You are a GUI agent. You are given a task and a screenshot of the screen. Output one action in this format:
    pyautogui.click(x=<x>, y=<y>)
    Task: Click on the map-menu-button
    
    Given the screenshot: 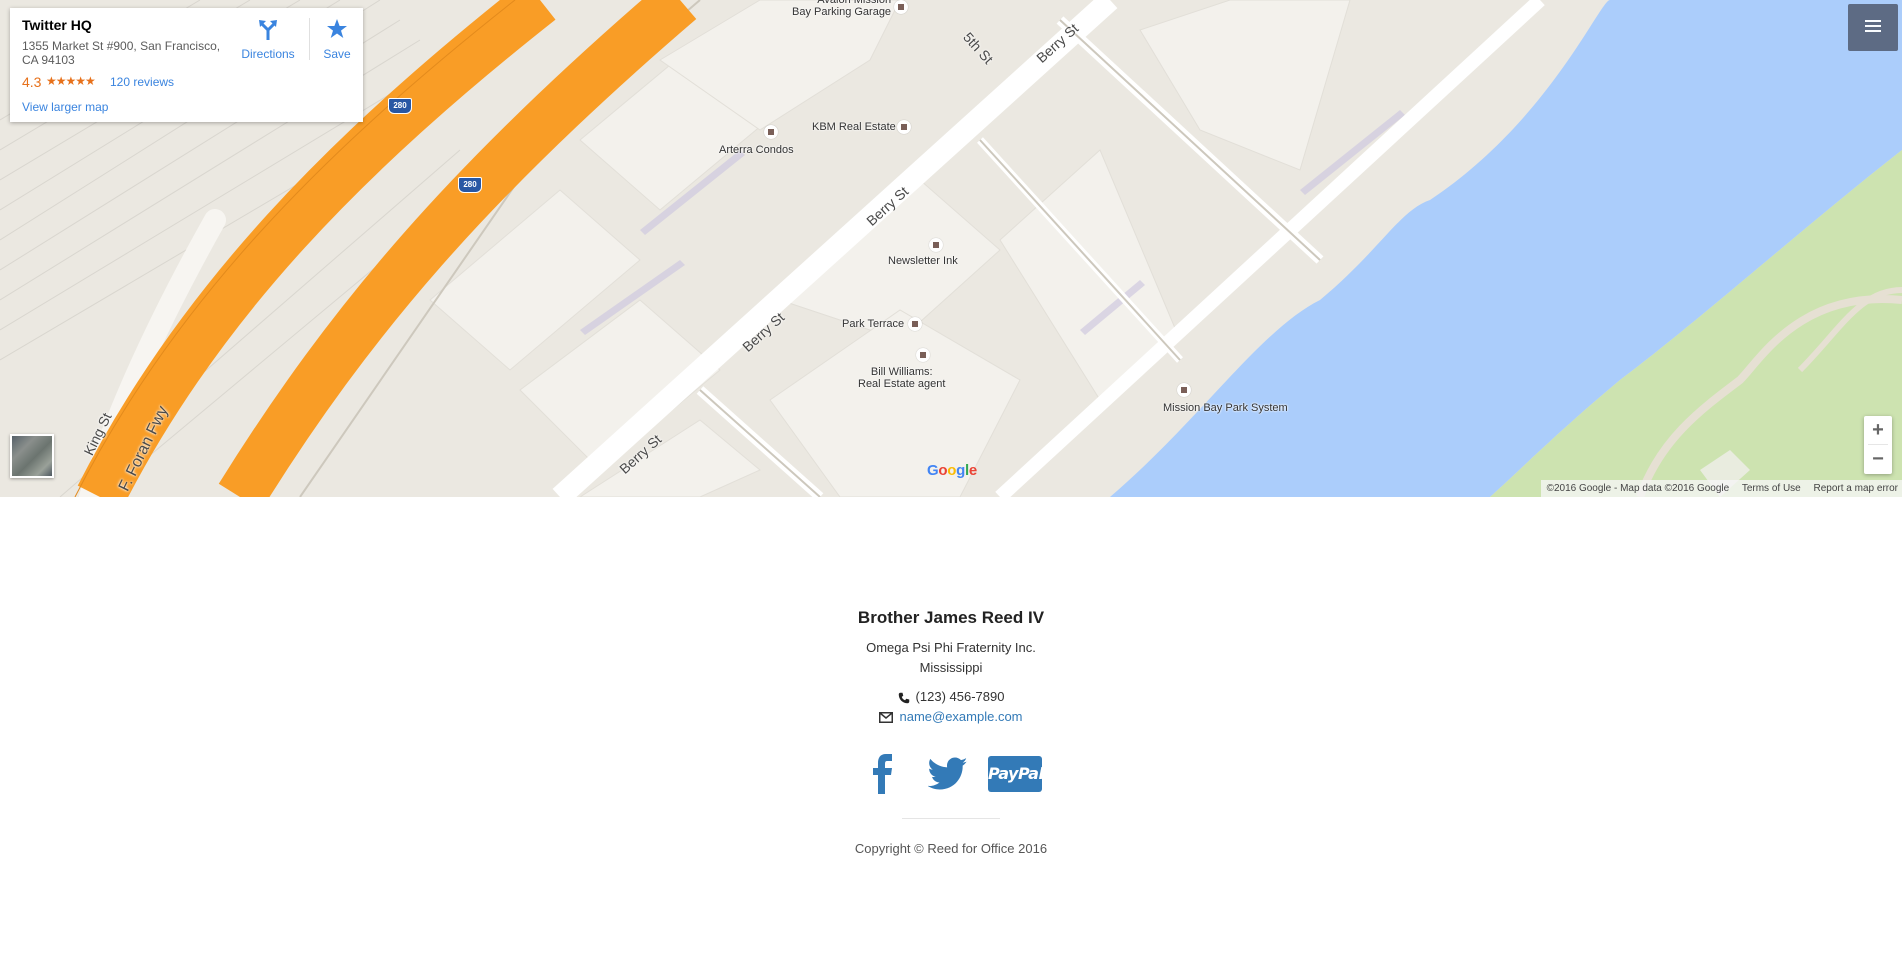 What is the action you would take?
    pyautogui.click(x=1873, y=27)
    